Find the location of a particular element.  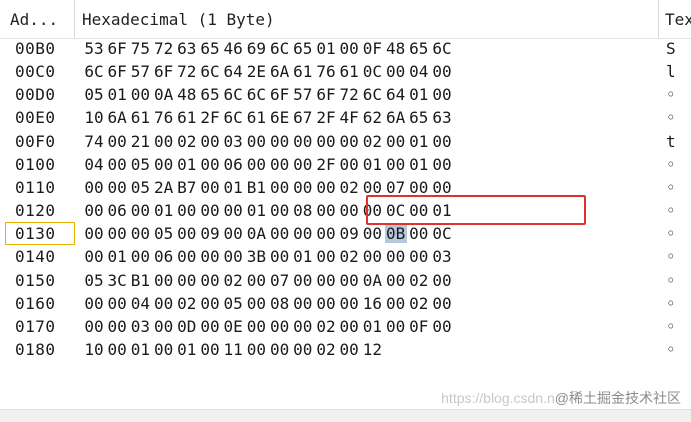

column-divider is located at coordinates (74, 19).